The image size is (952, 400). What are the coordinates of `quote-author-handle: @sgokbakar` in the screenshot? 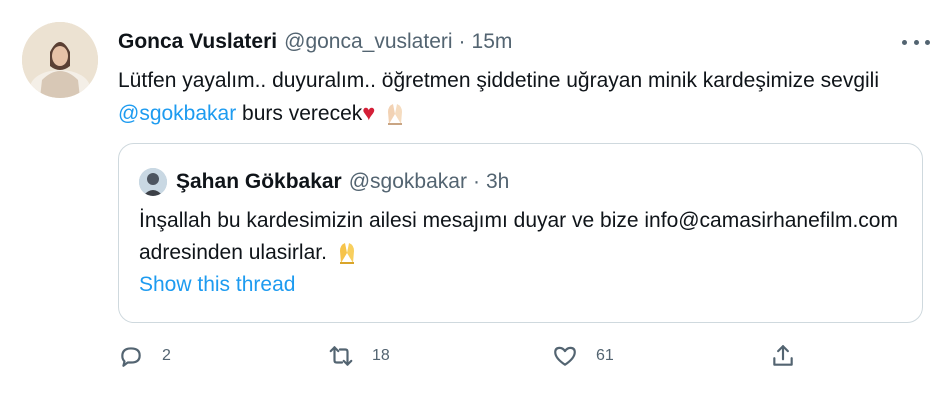 It's located at (408, 182).